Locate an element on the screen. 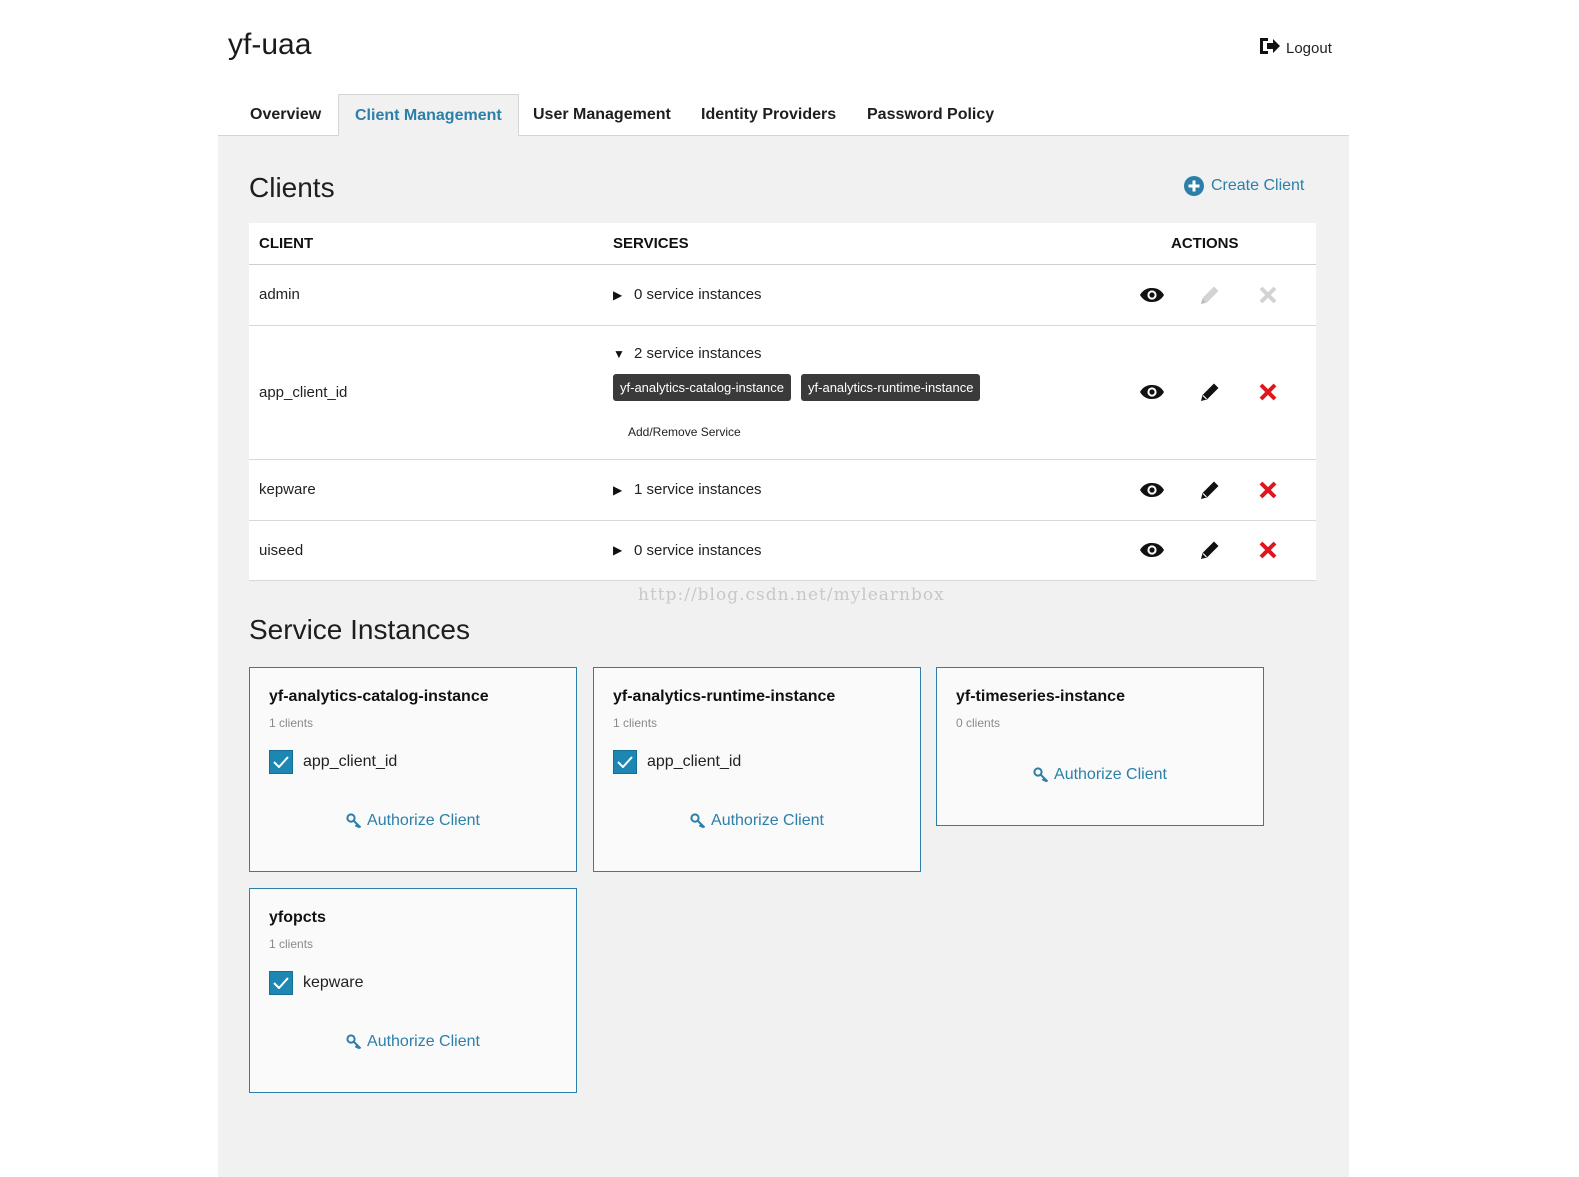  services-count: 0 service instances is located at coordinates (698, 550).